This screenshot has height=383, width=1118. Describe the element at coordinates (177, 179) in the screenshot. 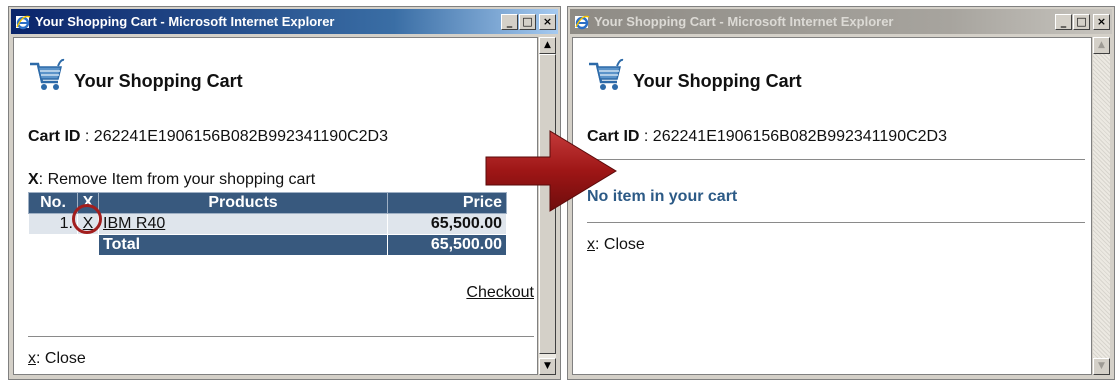

I see `remove-text: : Remove Item from your shopping cart` at that location.